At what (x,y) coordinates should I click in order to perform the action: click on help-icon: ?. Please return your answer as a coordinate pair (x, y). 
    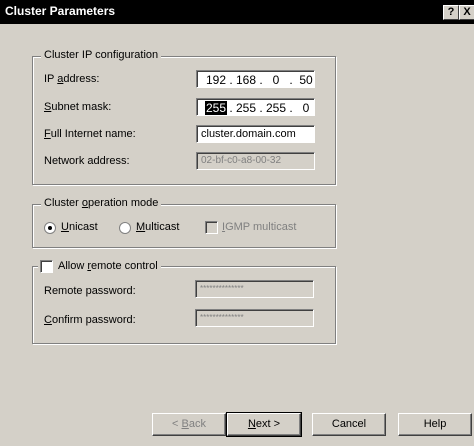
    Looking at the image, I should click on (451, 12).